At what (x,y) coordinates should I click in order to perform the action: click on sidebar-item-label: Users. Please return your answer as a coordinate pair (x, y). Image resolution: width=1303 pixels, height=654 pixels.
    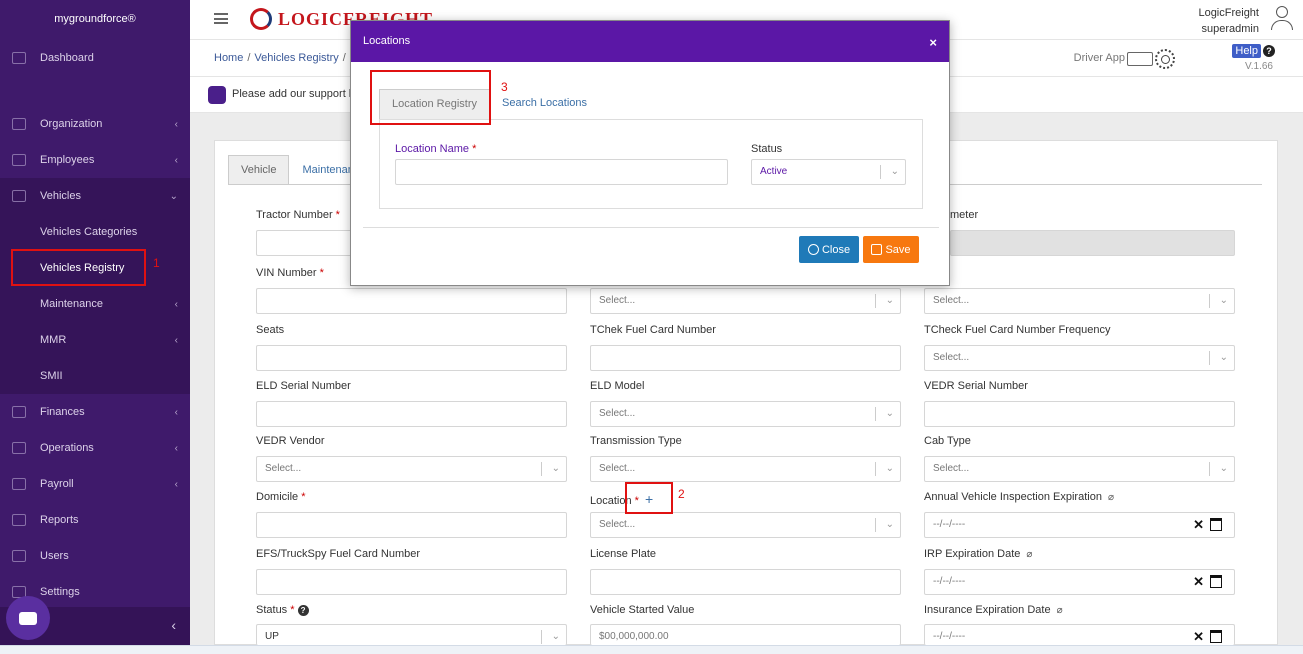
    Looking at the image, I should click on (54, 556).